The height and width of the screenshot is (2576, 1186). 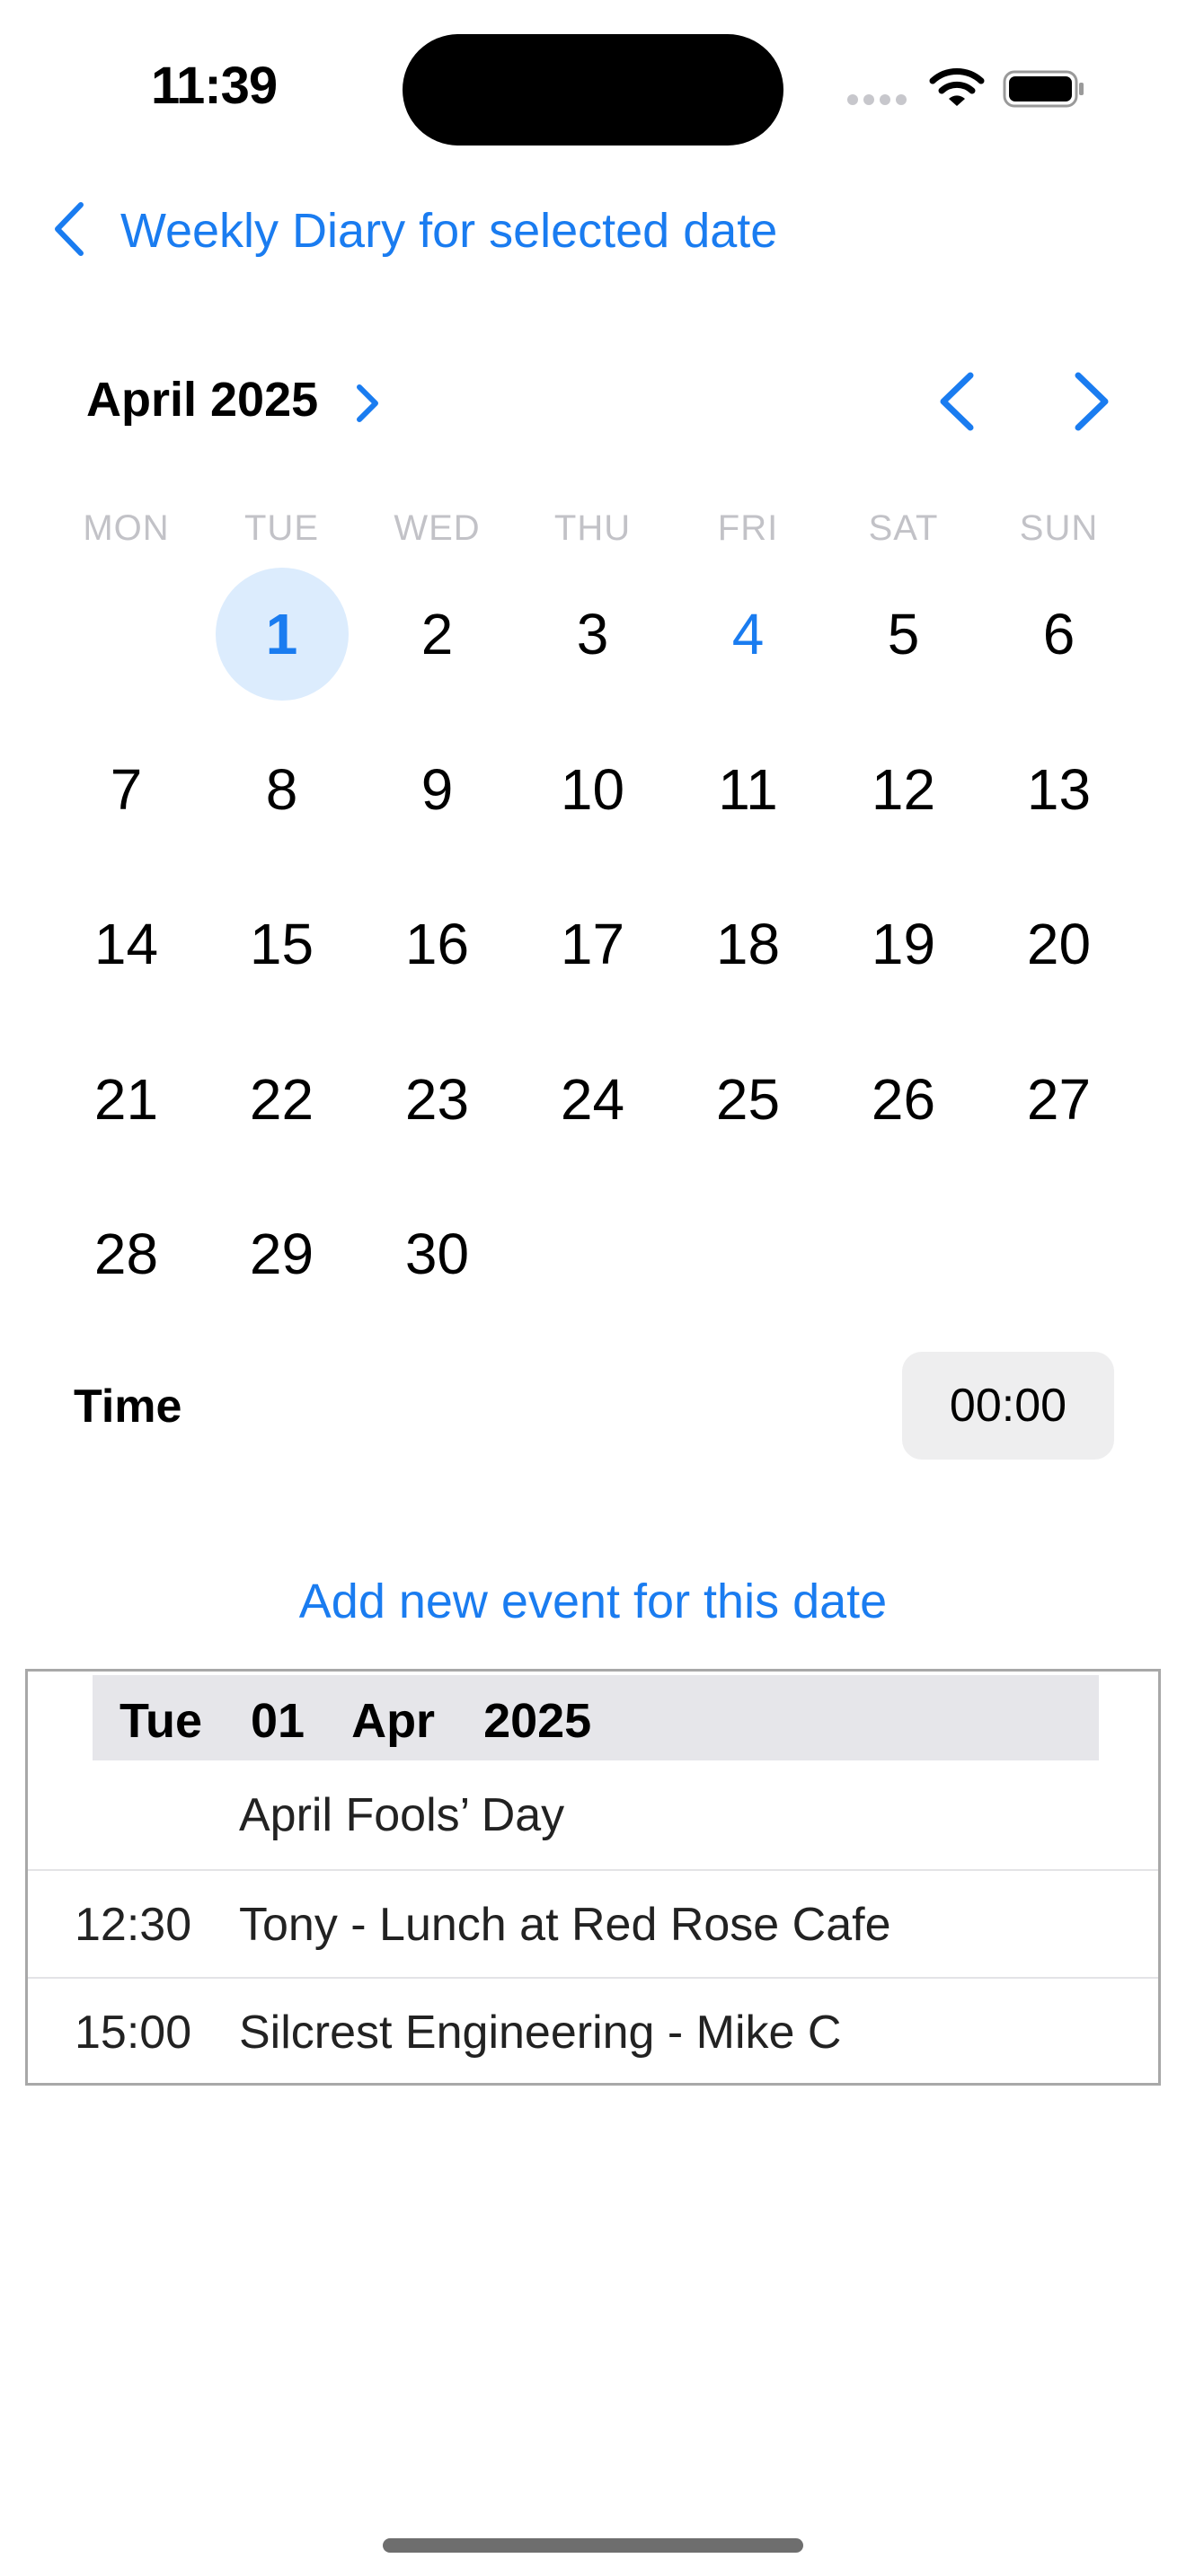 I want to click on calendar-day: 19, so click(x=903, y=944).